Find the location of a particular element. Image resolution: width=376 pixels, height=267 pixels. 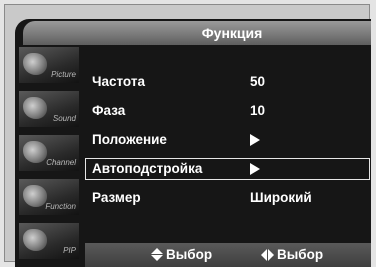

sidebar-item-label: PIP is located at coordinates (69, 250).